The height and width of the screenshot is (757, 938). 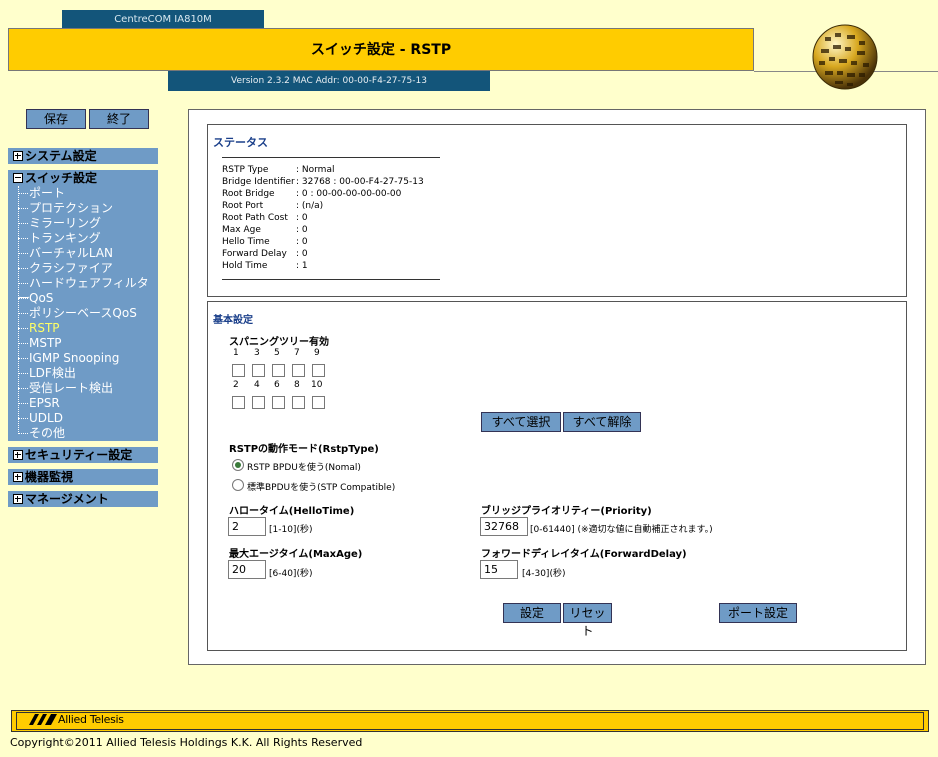 I want to click on status-row: Root Path Cost: 0, so click(x=265, y=218).